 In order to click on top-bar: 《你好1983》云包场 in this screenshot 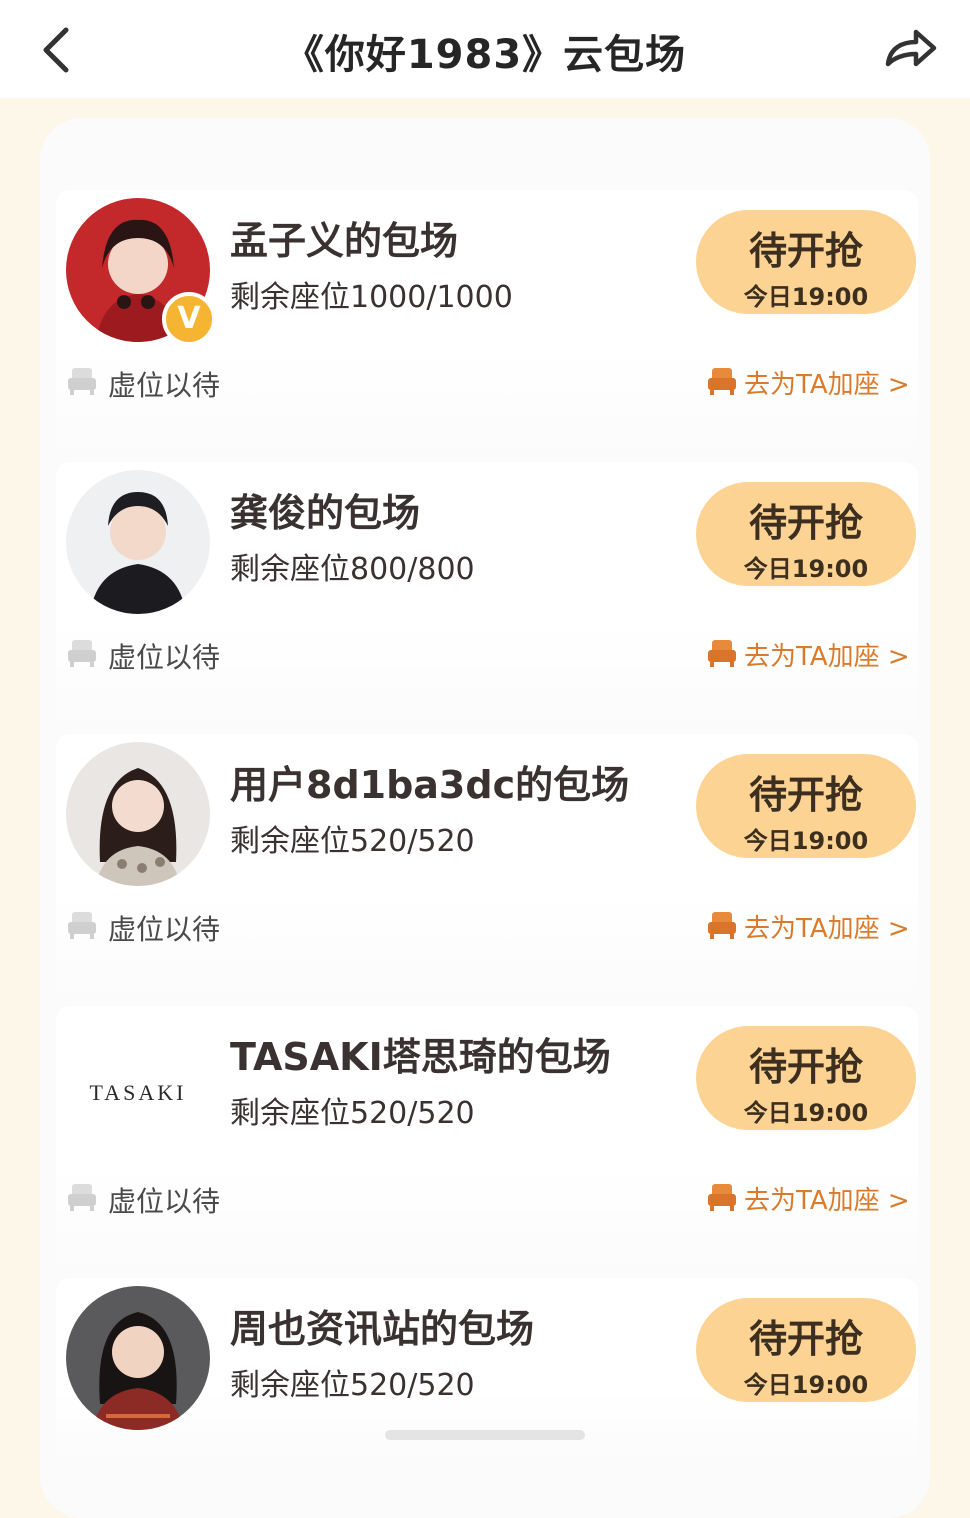, I will do `click(485, 49)`.